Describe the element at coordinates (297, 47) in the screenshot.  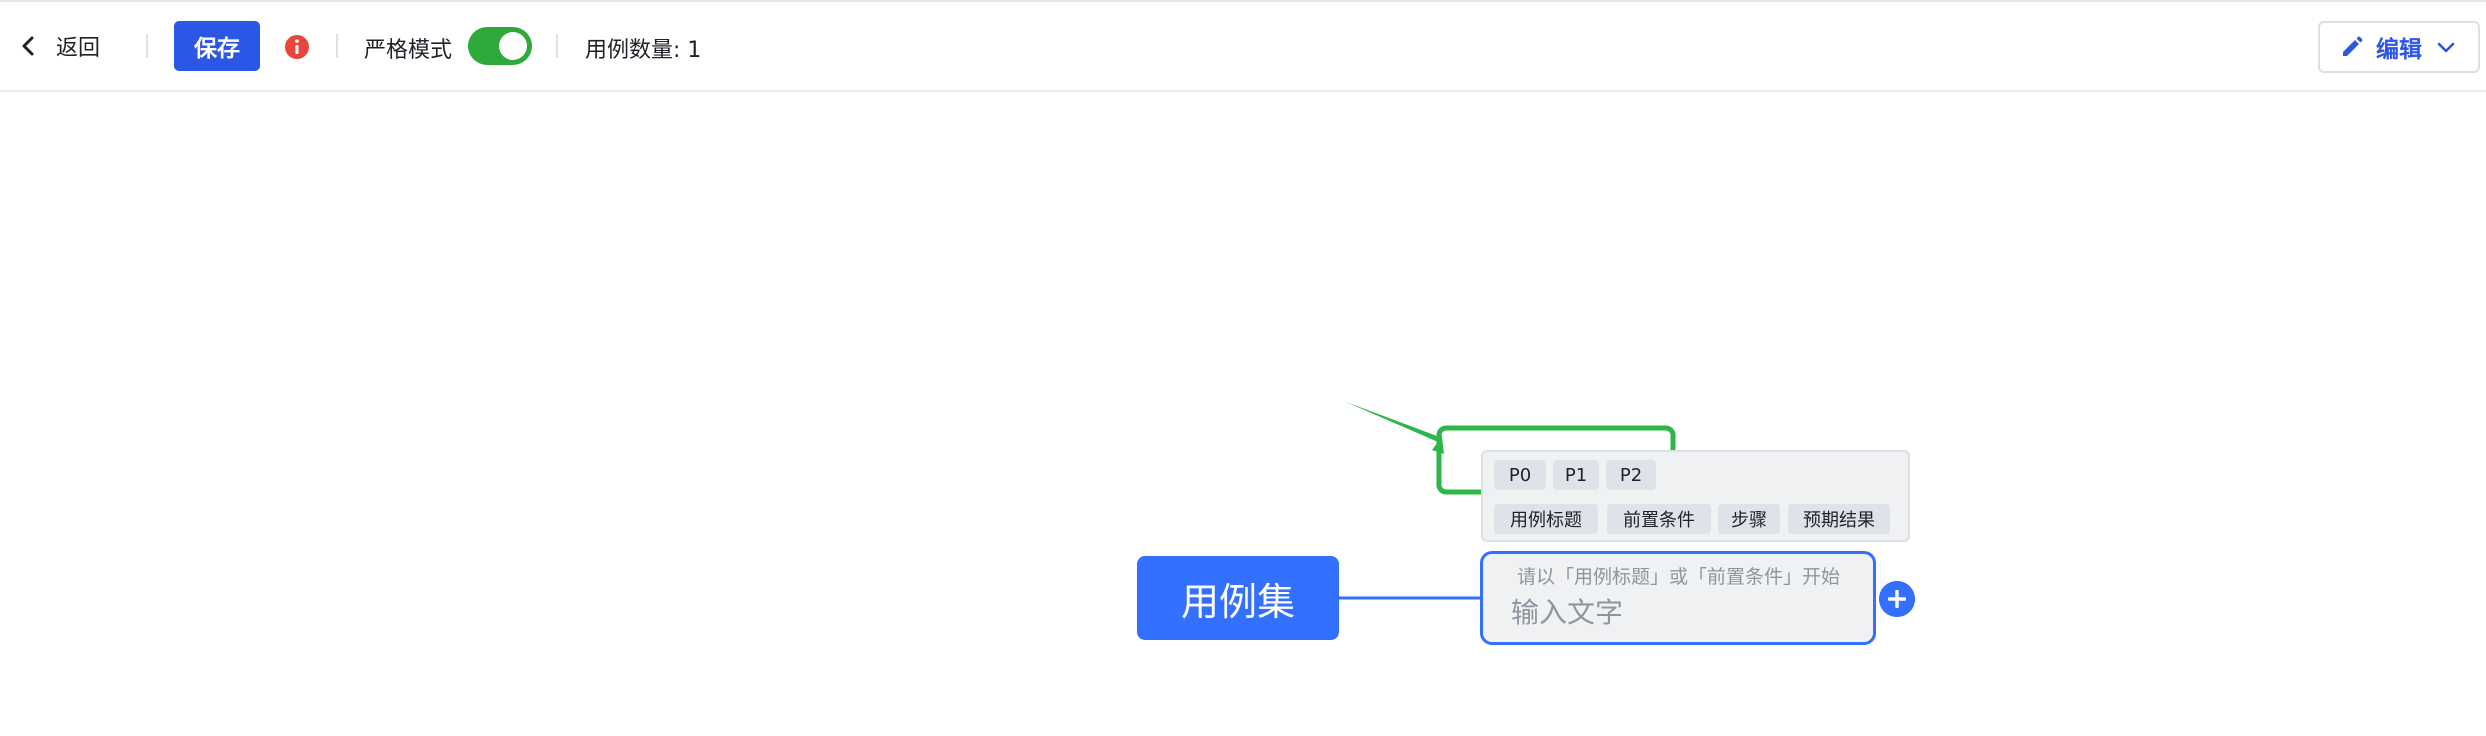
I see `info-circle-icon` at that location.